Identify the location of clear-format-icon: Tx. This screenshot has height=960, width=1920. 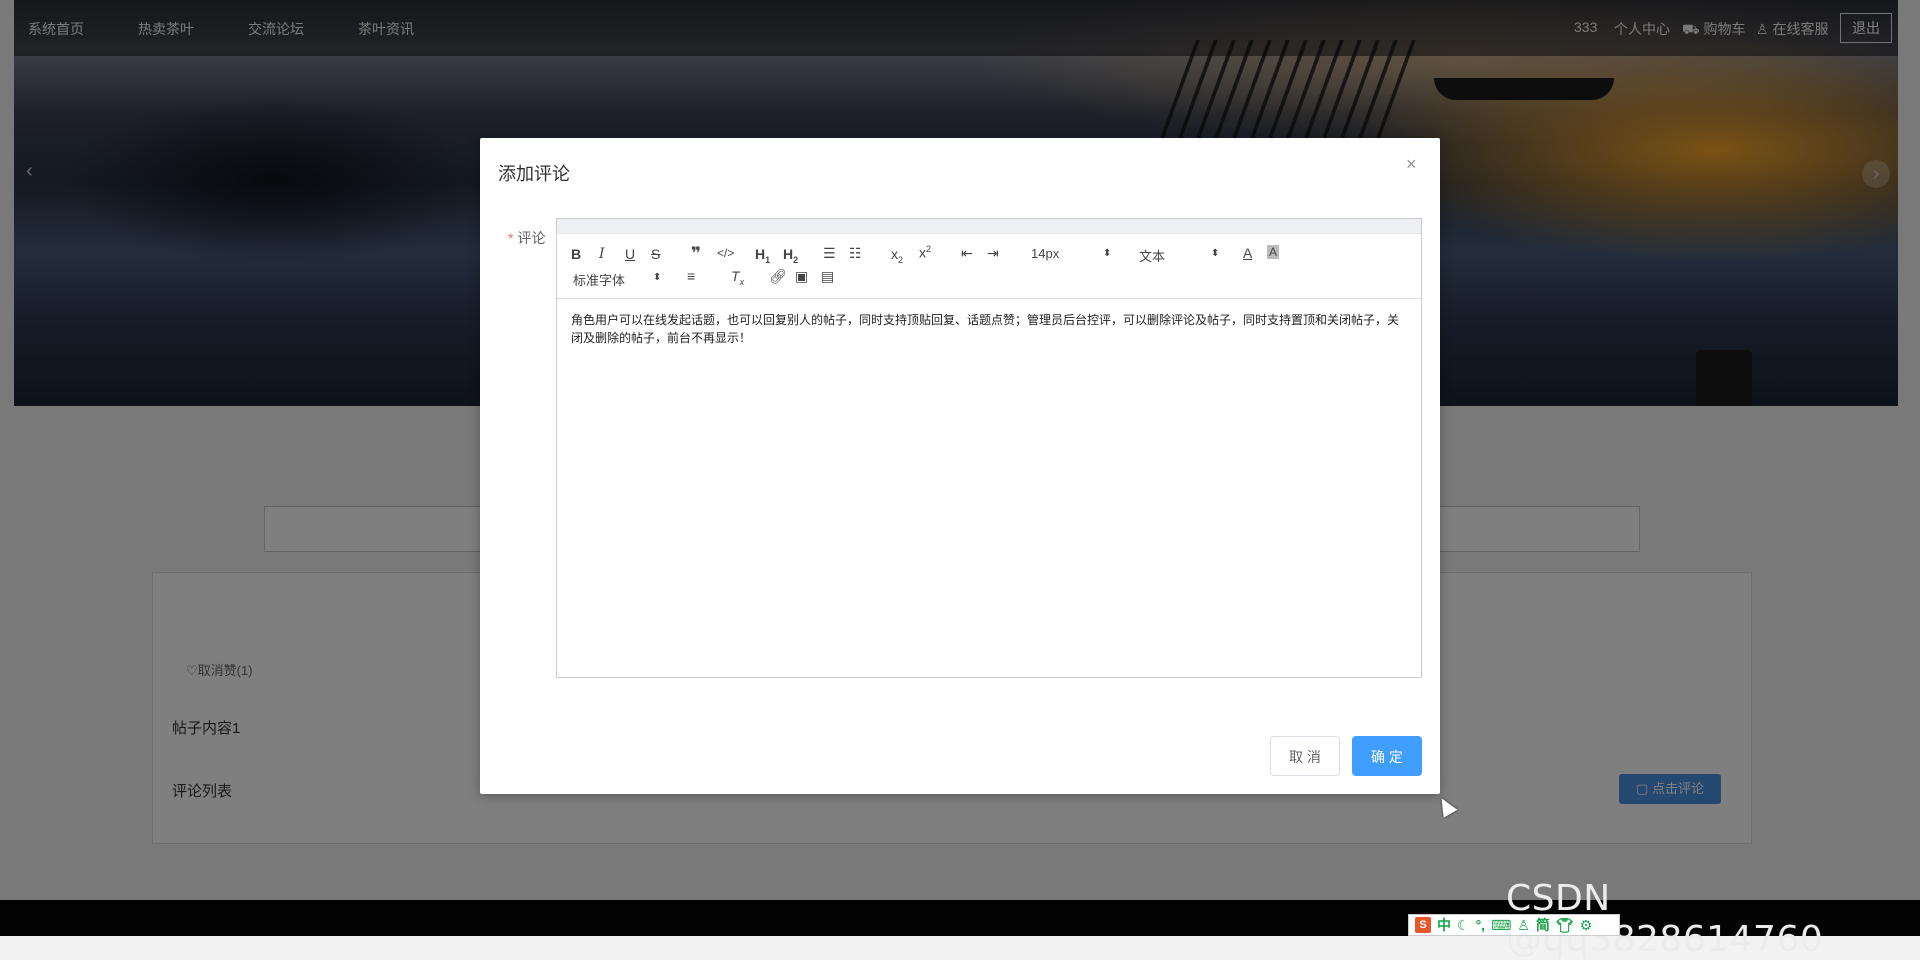
(737, 277).